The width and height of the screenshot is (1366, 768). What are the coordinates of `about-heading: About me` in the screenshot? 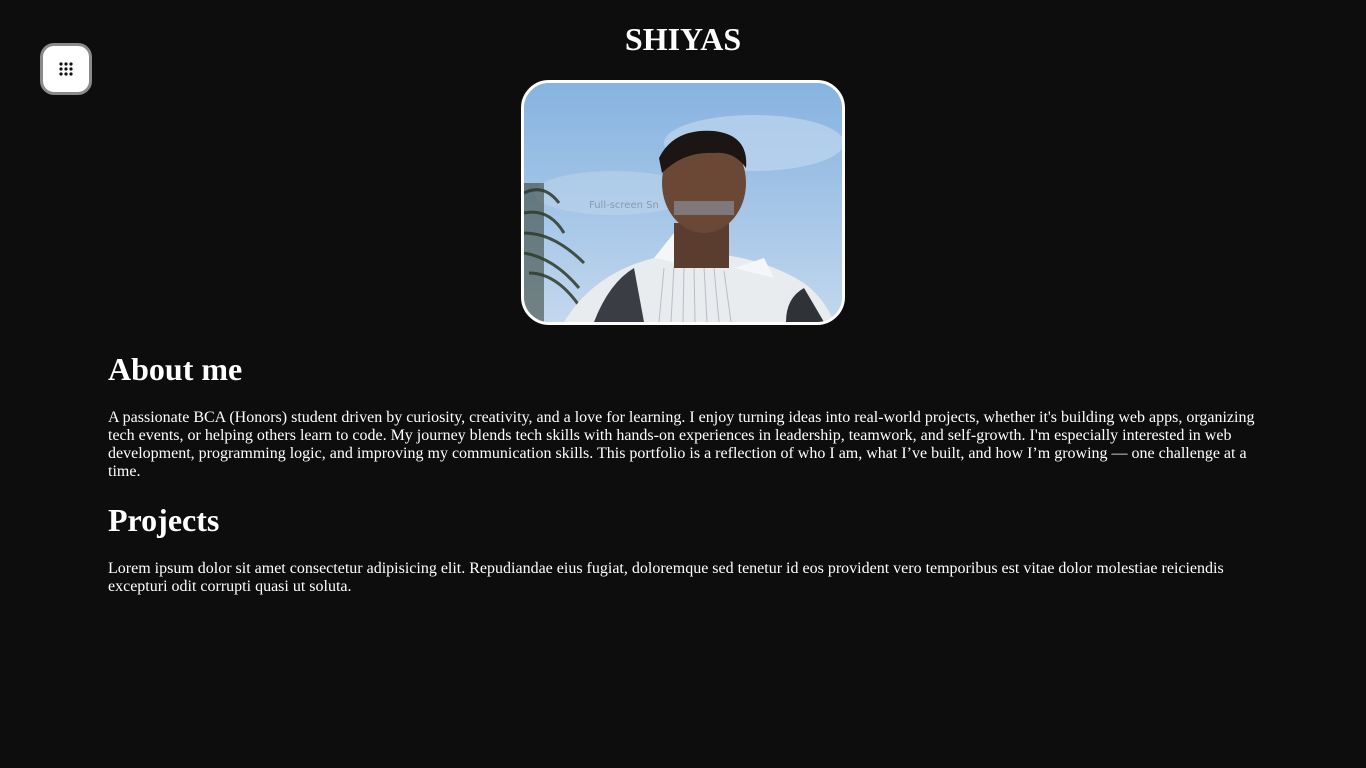 It's located at (175, 369).